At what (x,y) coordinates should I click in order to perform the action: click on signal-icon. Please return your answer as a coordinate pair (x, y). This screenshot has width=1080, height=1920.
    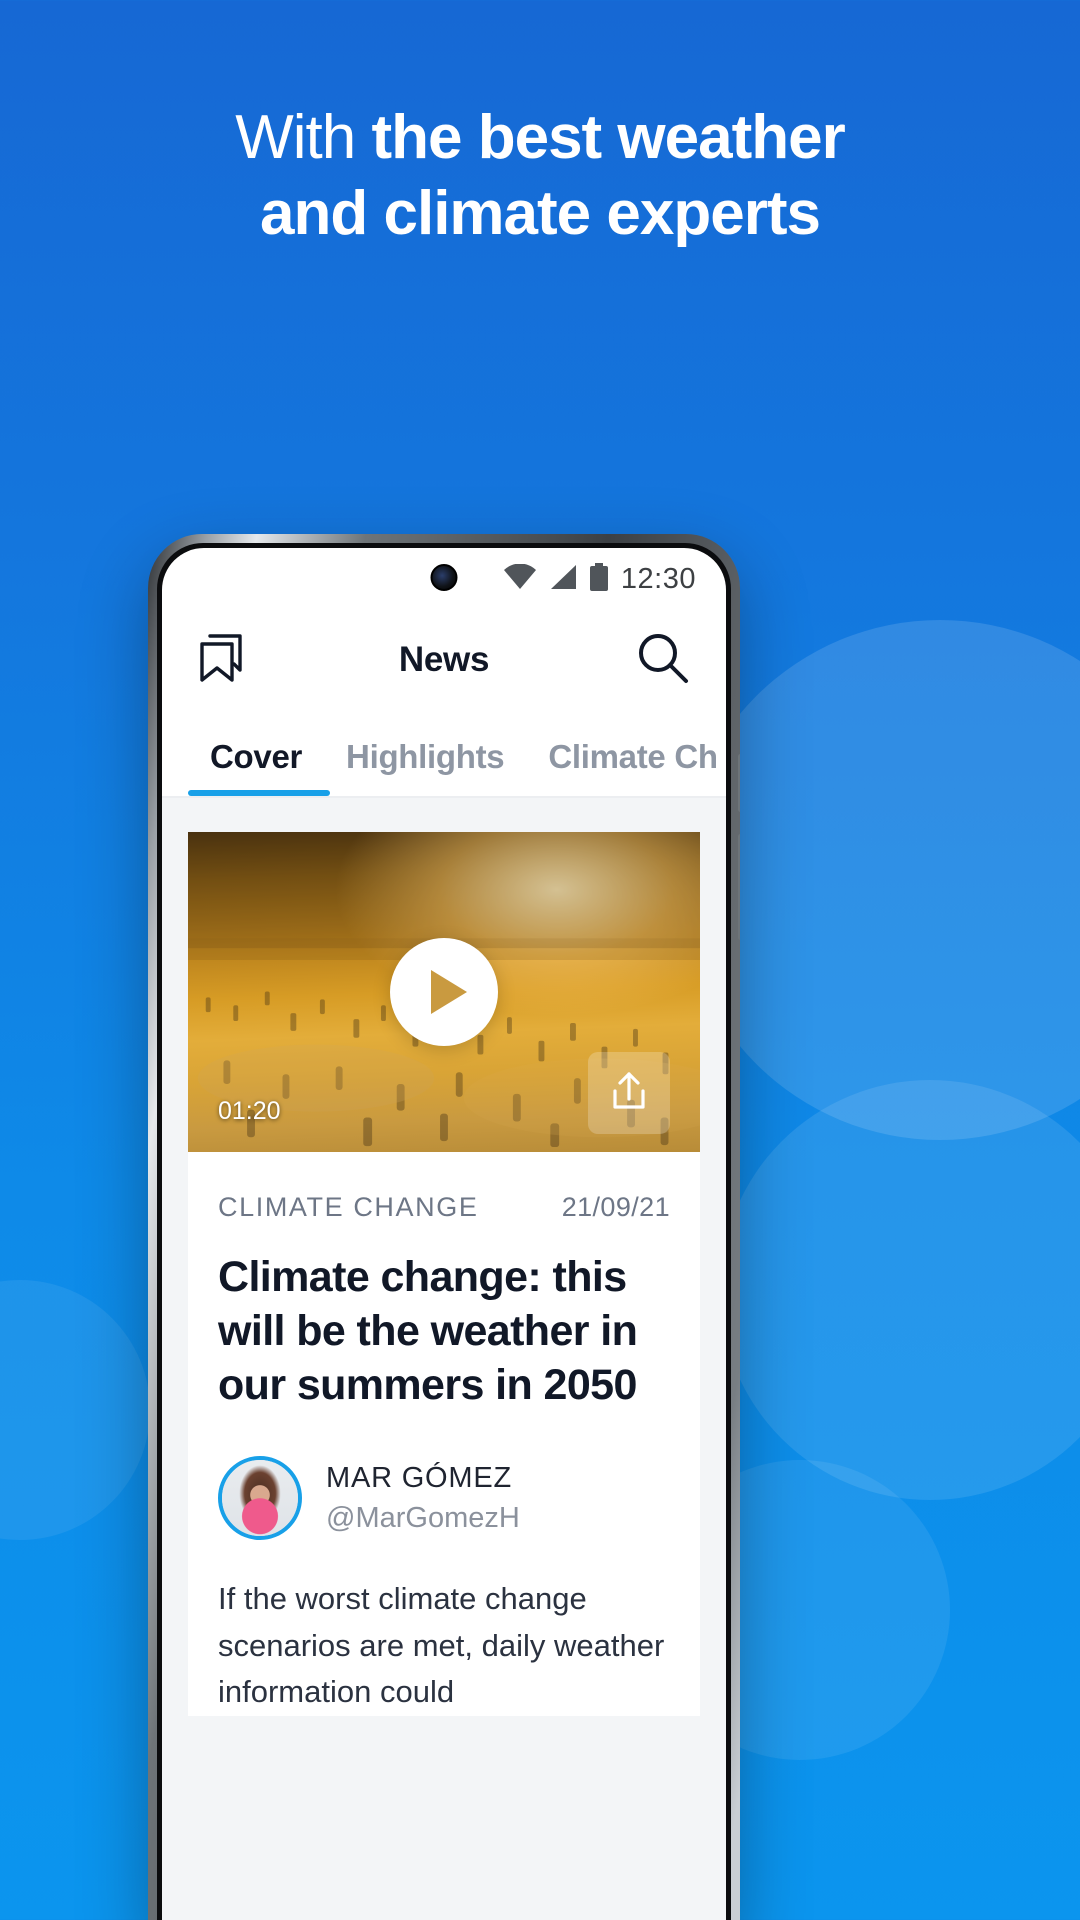
    Looking at the image, I should click on (563, 579).